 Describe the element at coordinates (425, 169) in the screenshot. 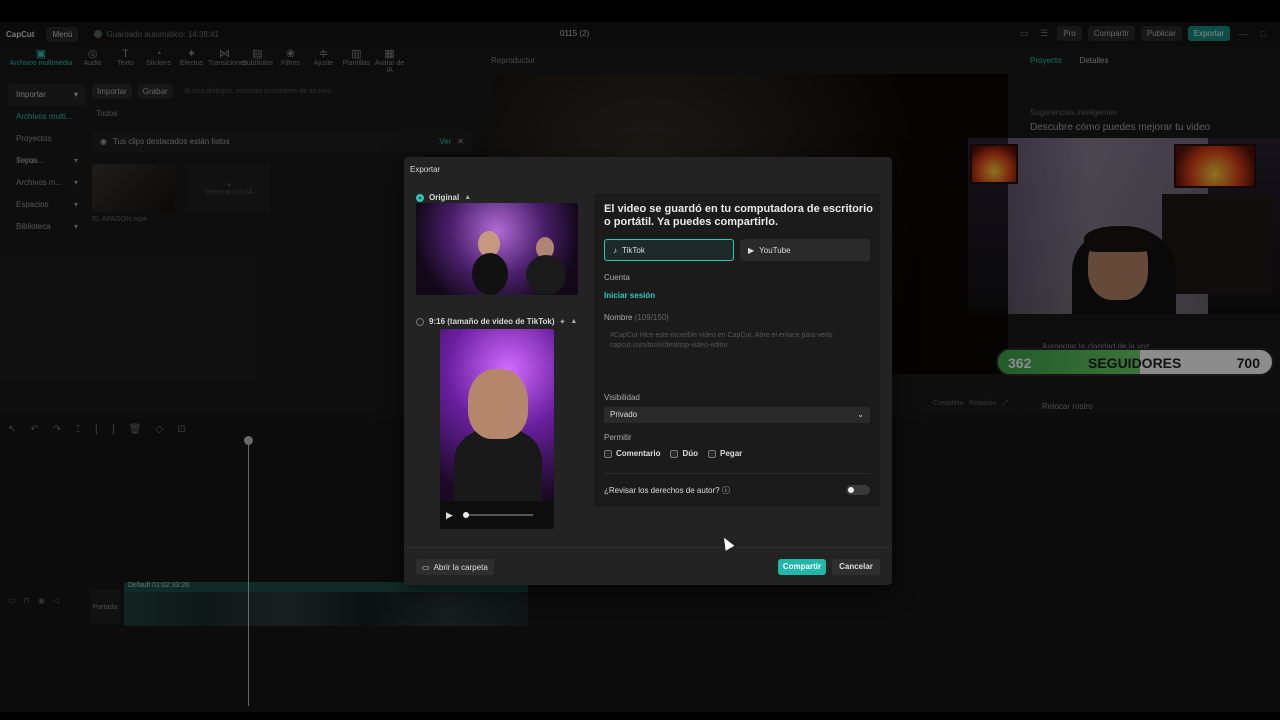

I see `dialog-title: Exportar` at that location.